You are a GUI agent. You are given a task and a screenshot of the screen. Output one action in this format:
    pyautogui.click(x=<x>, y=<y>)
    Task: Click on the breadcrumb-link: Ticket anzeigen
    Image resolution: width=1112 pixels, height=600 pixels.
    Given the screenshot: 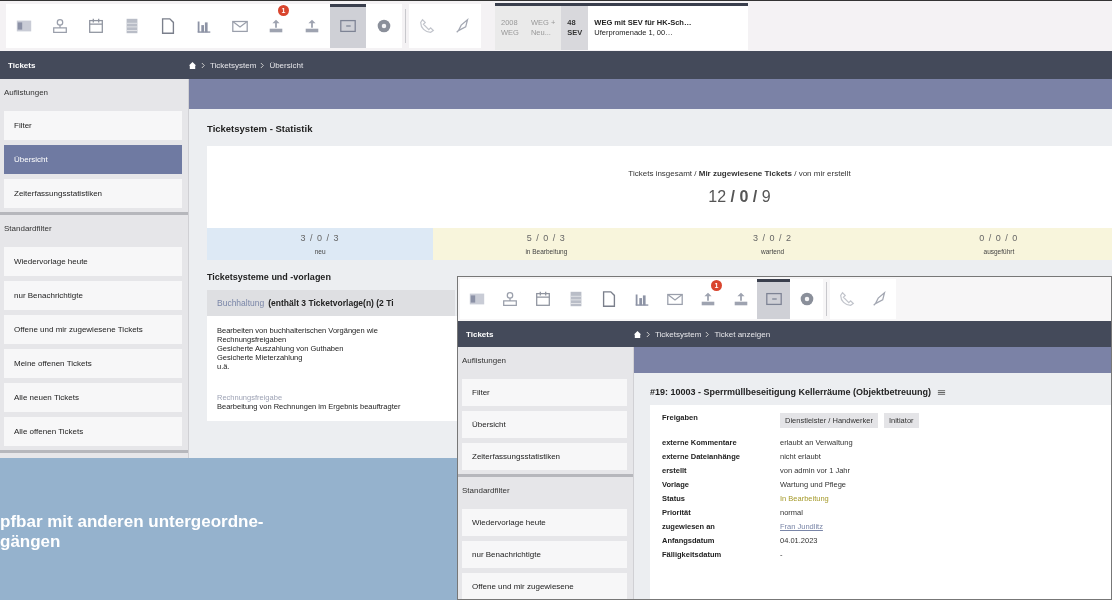 What is the action you would take?
    pyautogui.click(x=742, y=334)
    